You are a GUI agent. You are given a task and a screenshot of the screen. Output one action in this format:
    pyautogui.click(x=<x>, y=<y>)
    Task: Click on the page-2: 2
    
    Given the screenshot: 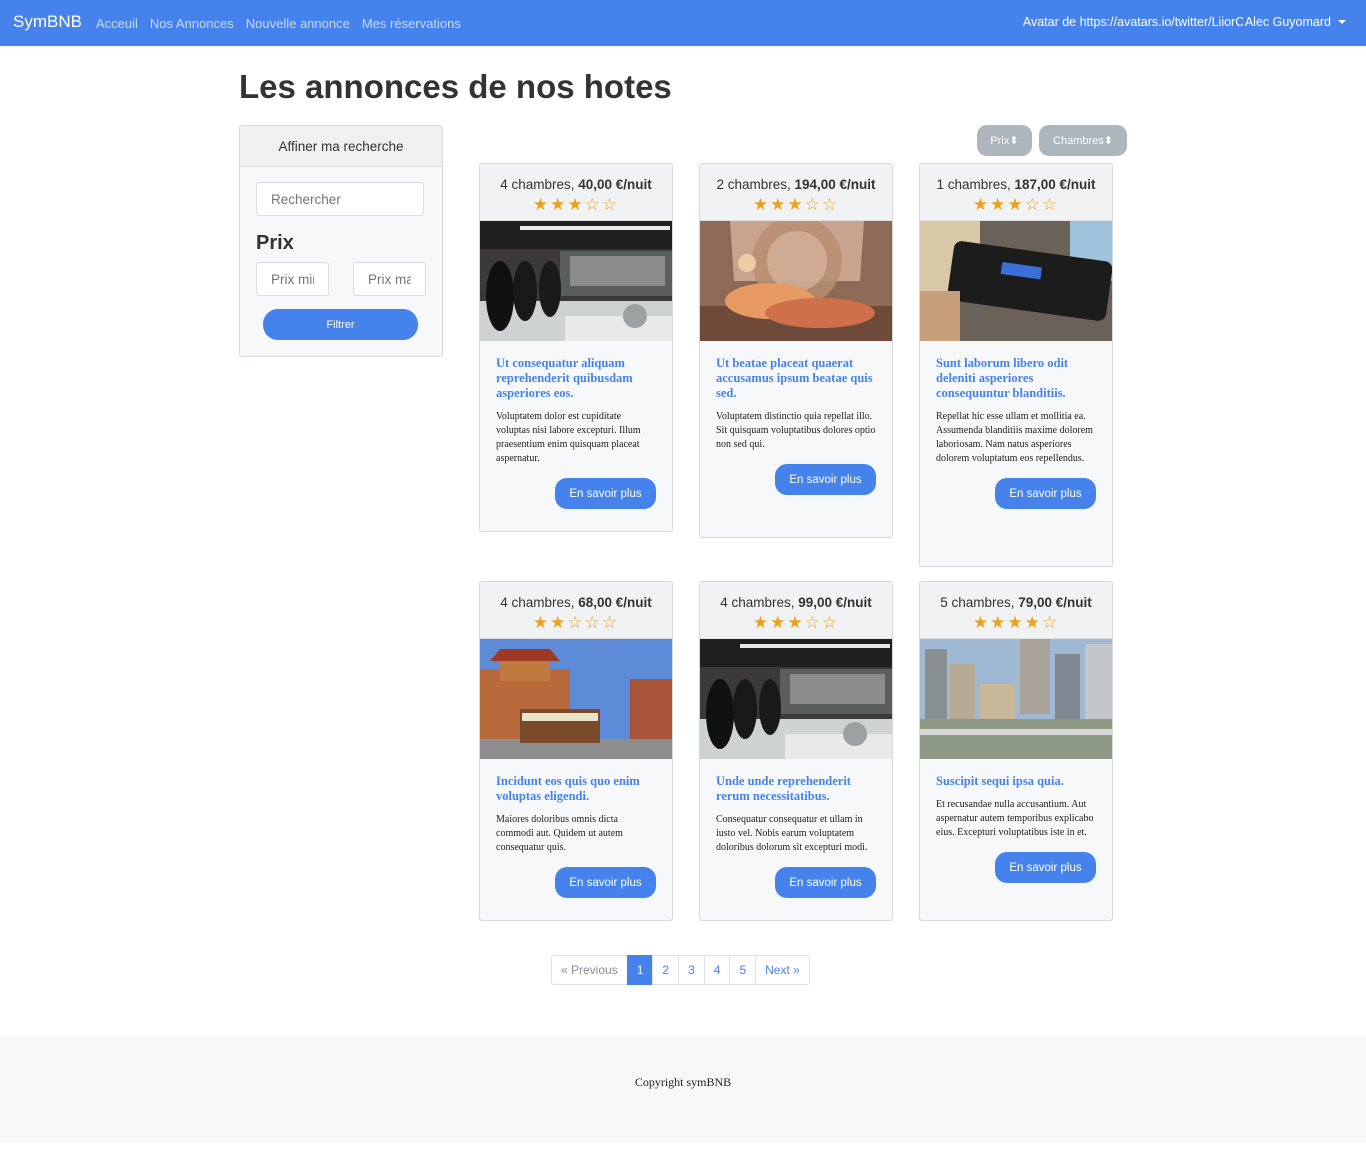 What is the action you would take?
    pyautogui.click(x=666, y=970)
    